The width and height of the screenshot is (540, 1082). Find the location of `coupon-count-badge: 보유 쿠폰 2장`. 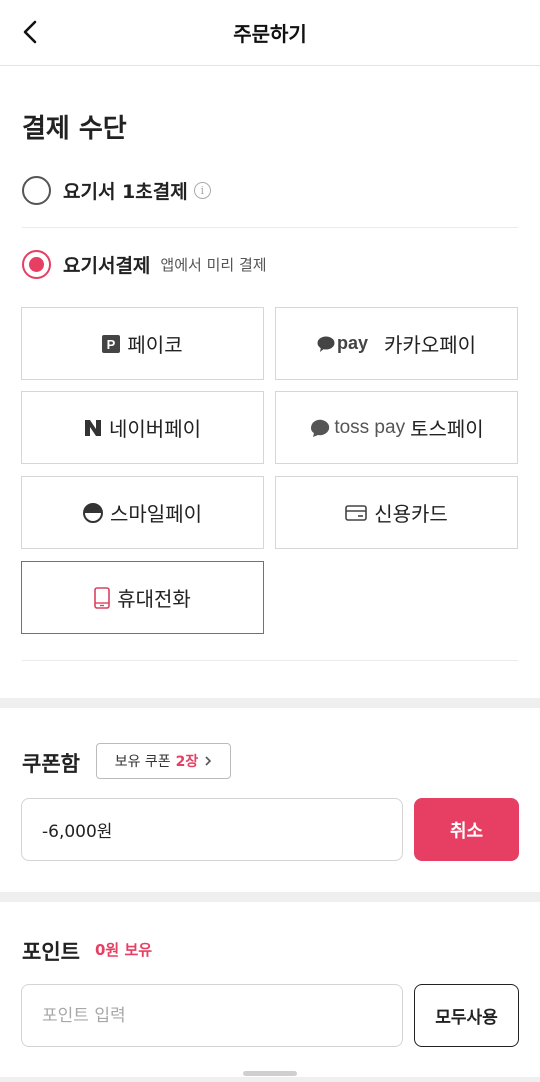

coupon-count-badge: 보유 쿠폰 2장 is located at coordinates (163, 761).